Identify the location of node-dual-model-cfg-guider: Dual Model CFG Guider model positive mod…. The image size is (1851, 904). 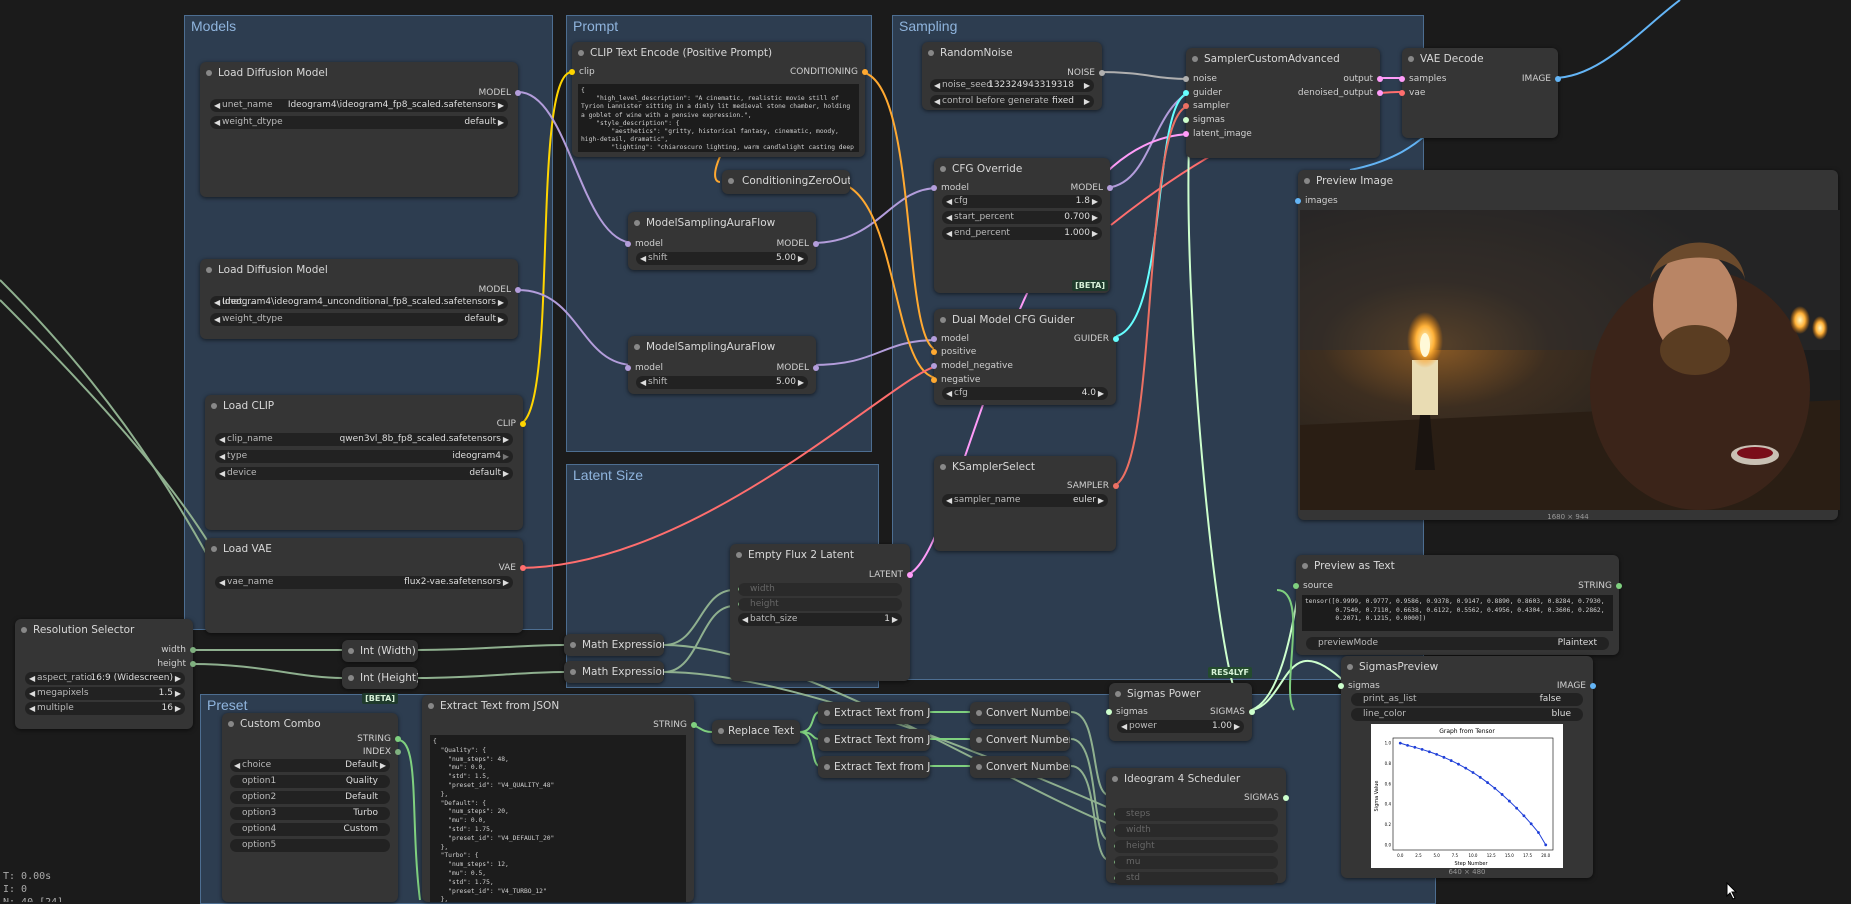
(1025, 357).